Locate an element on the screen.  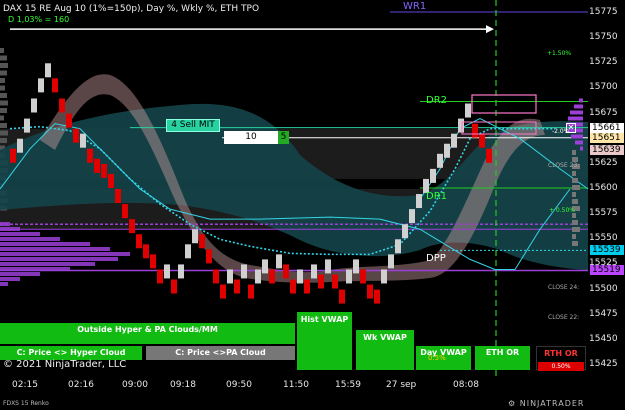
wk-vwap-button: Wk VWAP is located at coordinates (385, 350).